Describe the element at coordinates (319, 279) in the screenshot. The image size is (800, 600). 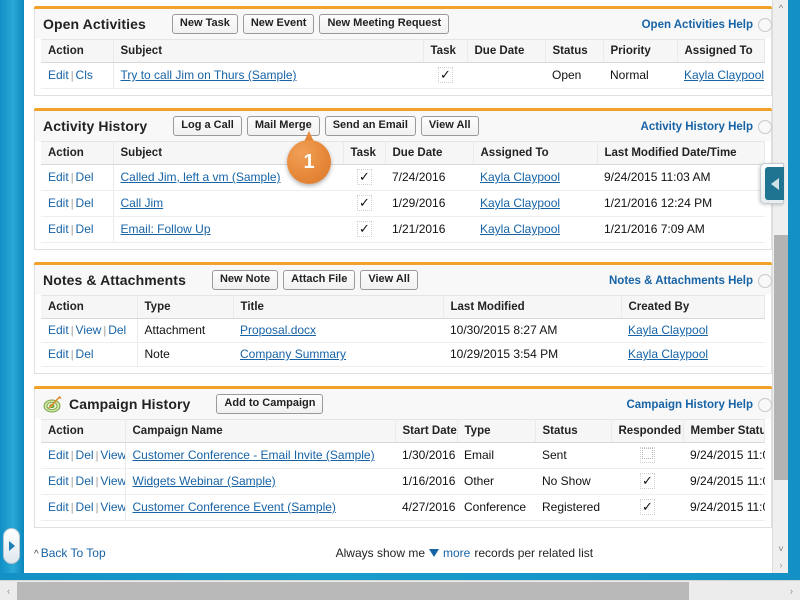
I see `button-attach-file: Attach File` at that location.